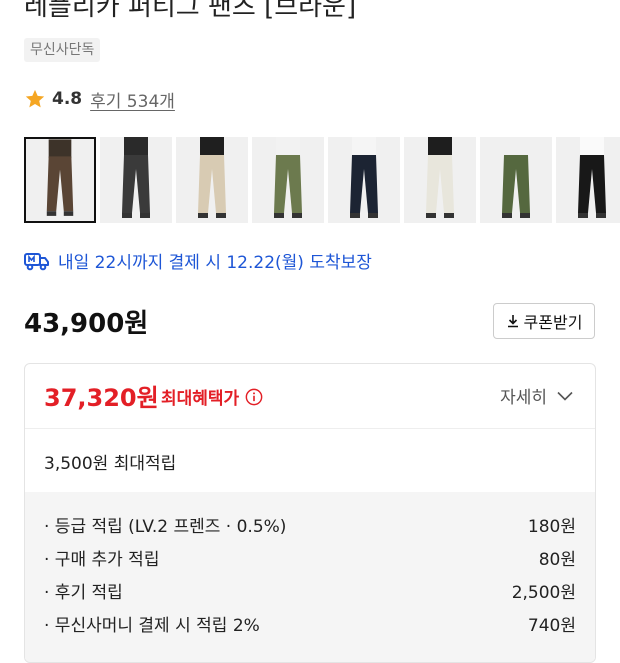 This screenshot has width=620, height=663. What do you see at coordinates (310, 623) in the screenshot?
I see `points-row: · 무신사머니 결제 시 적립 2% 740원` at bounding box center [310, 623].